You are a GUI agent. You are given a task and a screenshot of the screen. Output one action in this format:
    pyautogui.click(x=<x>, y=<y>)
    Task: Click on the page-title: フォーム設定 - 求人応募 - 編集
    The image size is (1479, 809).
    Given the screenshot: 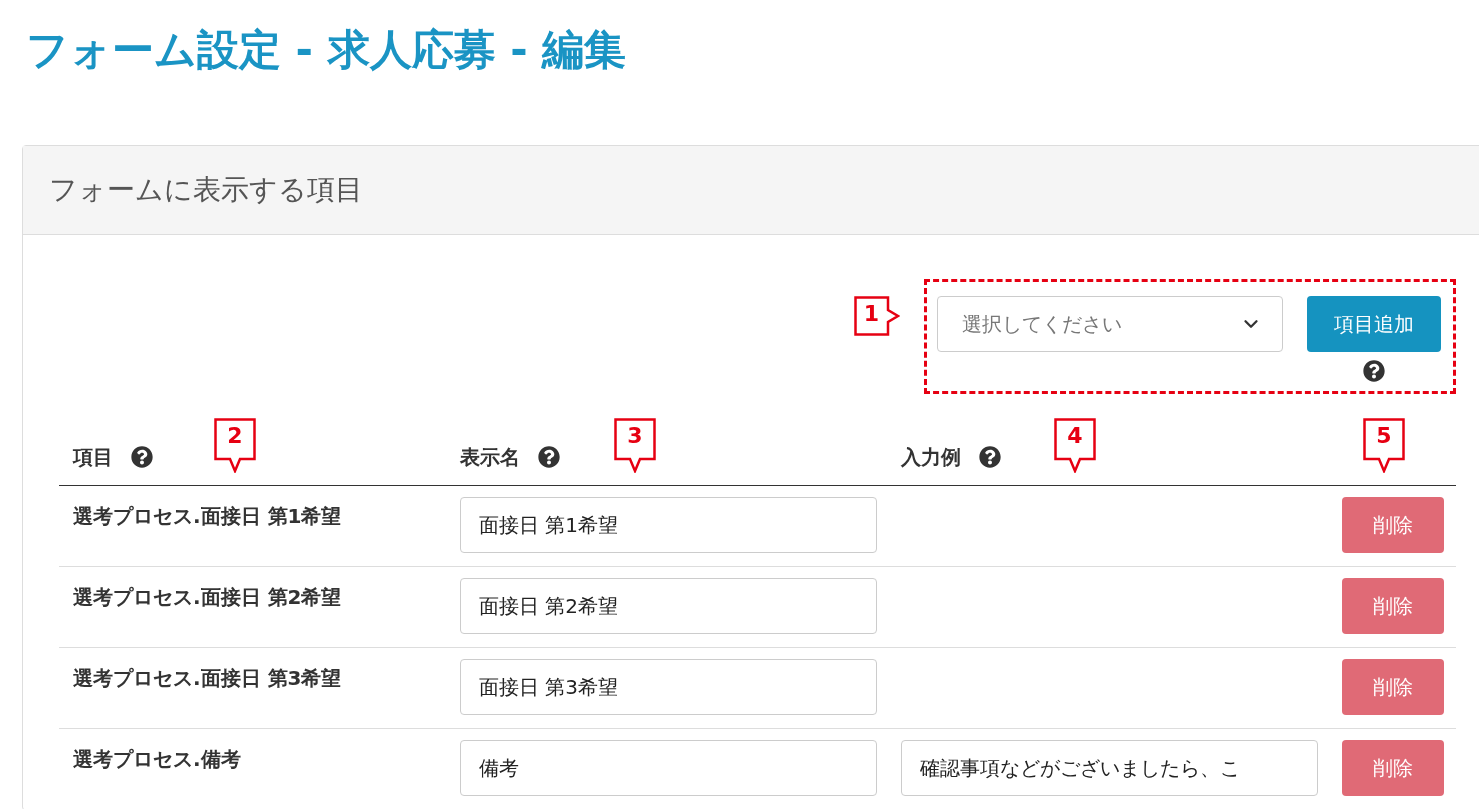 What is the action you would take?
    pyautogui.click(x=327, y=50)
    